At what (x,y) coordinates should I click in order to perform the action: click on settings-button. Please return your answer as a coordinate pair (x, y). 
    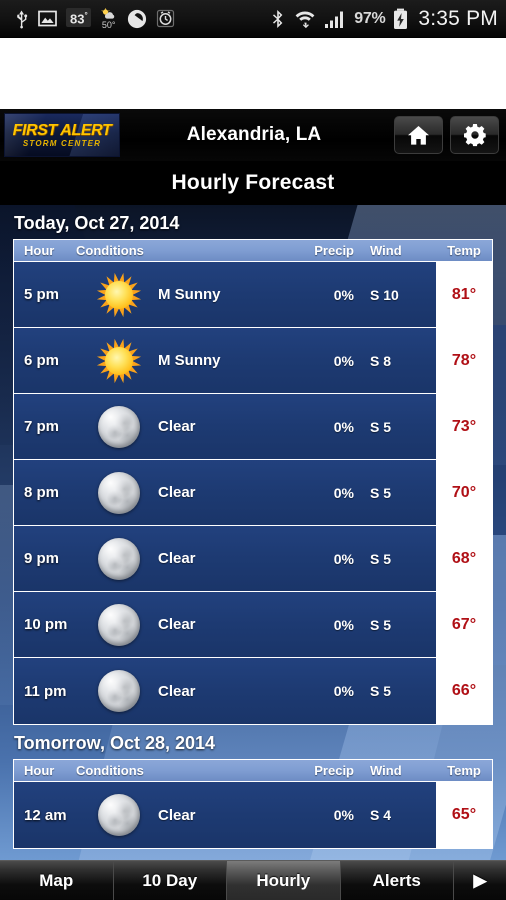
    Looking at the image, I should click on (474, 135).